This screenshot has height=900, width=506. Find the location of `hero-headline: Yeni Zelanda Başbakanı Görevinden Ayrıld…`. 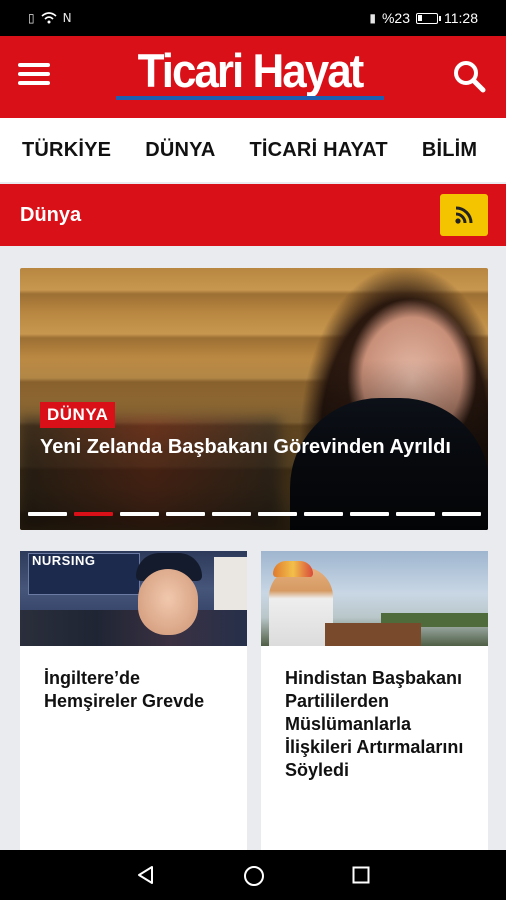

hero-headline: Yeni Zelanda Başbakanı Görevinden Ayrıld… is located at coordinates (255, 447).